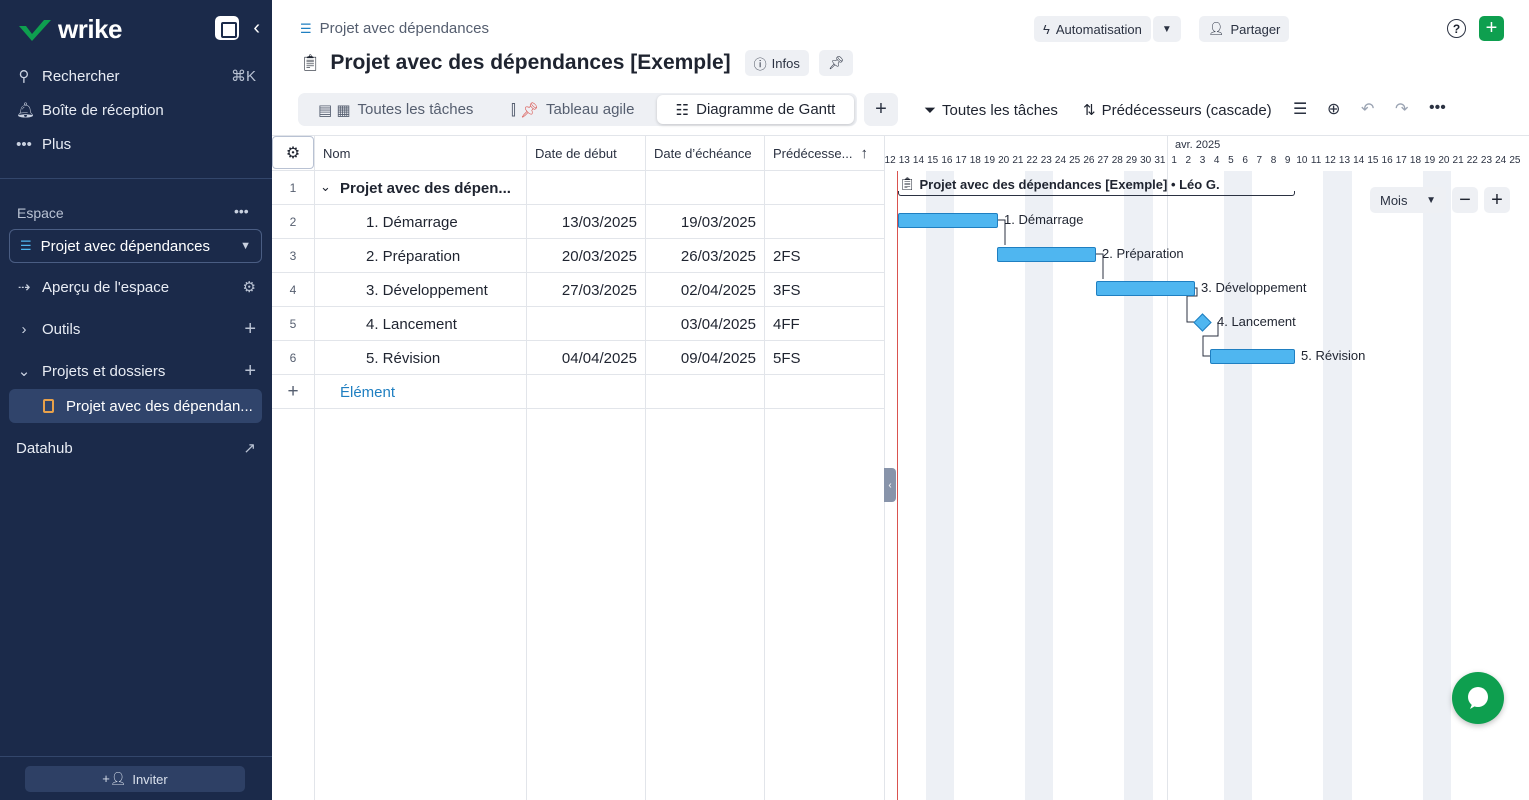 This screenshot has height=800, width=1529. Describe the element at coordinates (1367, 109) in the screenshot. I see `undo-icon: ↶` at that location.